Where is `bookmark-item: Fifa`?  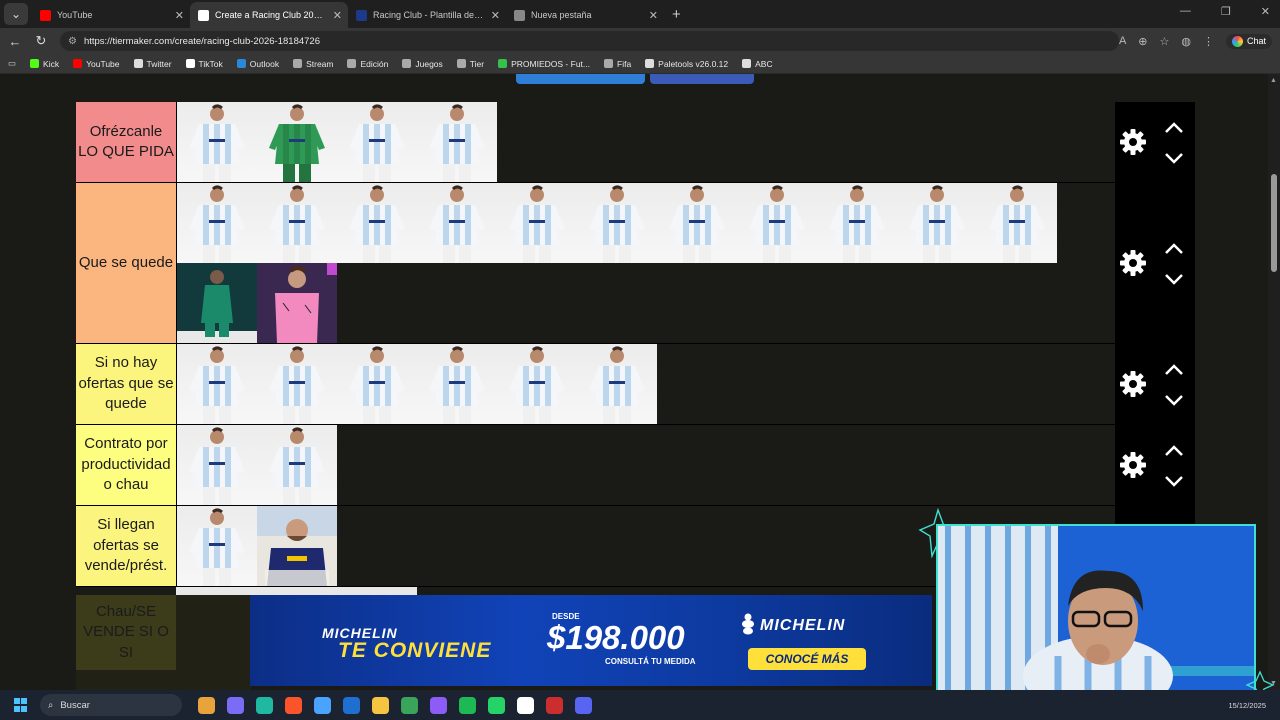
bookmark-item: Fifa is located at coordinates (617, 64).